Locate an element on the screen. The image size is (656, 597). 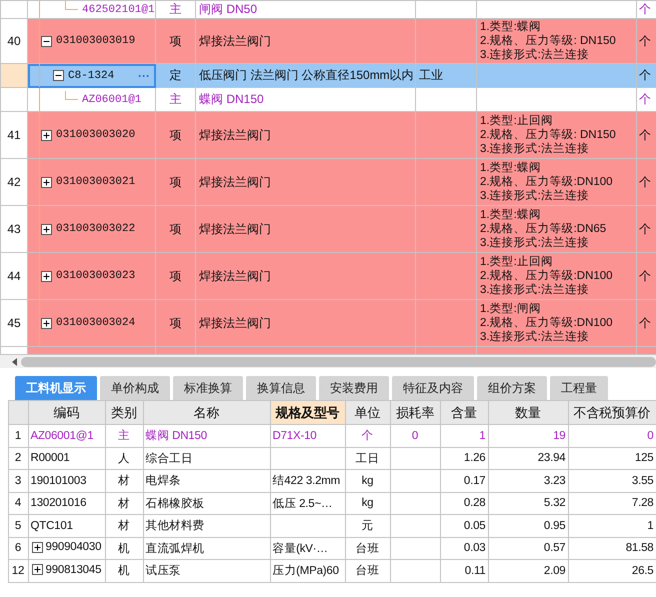
table-cell: 190101003 is located at coordinates (58, 480).